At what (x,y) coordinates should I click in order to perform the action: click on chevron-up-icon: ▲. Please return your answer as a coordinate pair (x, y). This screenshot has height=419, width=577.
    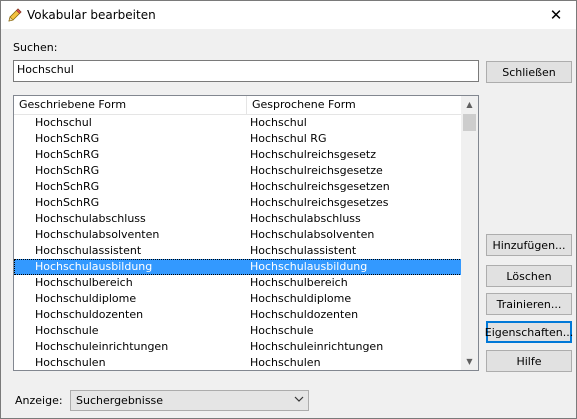
    Looking at the image, I should click on (469, 104).